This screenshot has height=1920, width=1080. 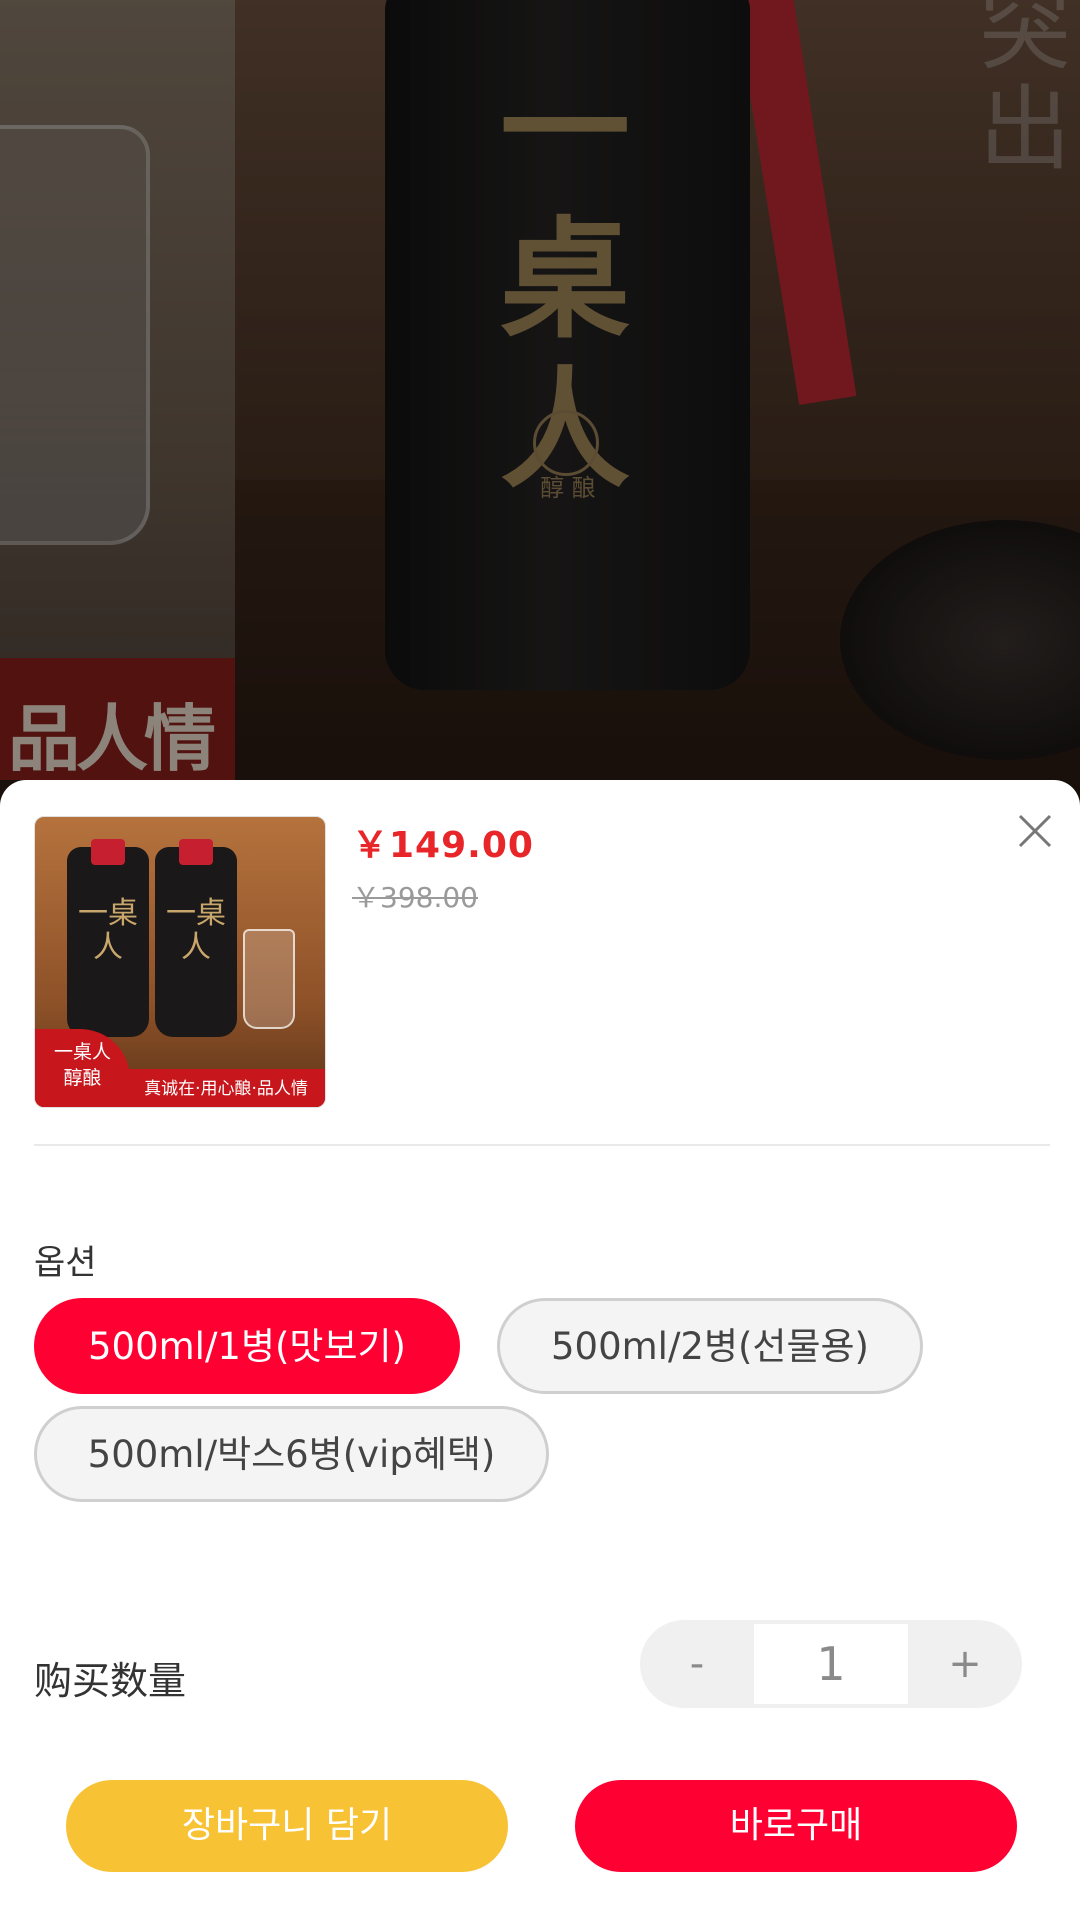 I want to click on quantity-minus-button: -, so click(x=697, y=1664).